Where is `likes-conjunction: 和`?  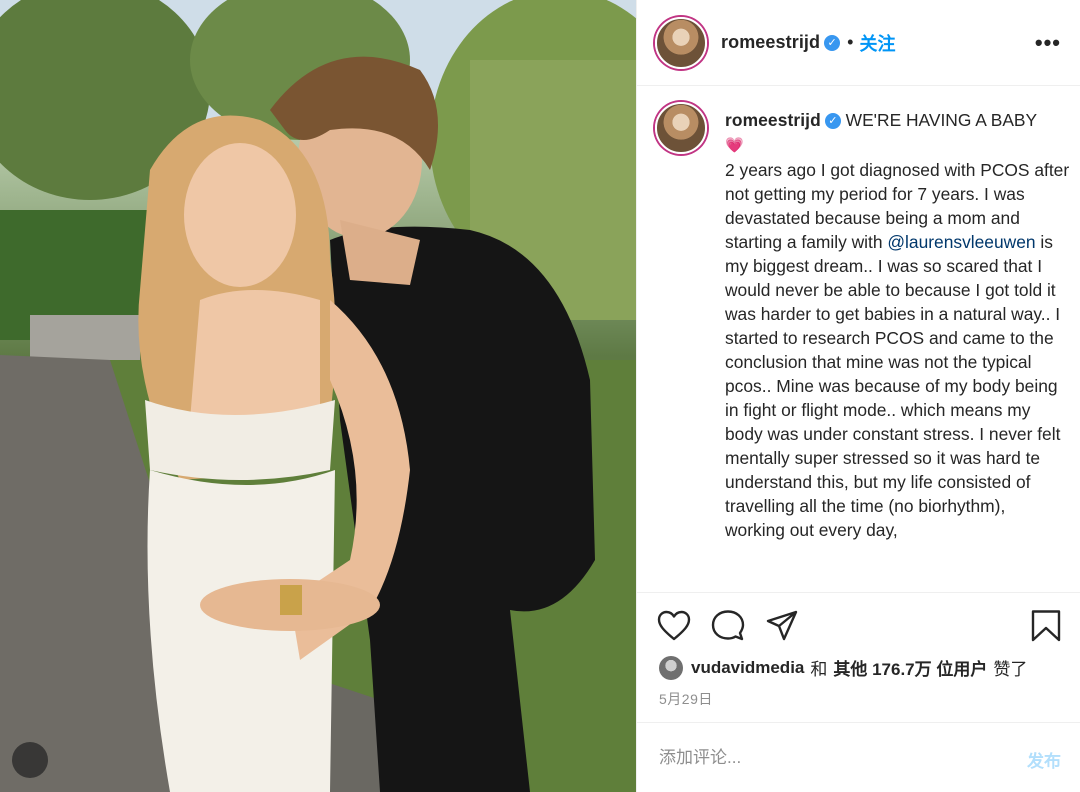
likes-conjunction: 和 is located at coordinates (819, 669).